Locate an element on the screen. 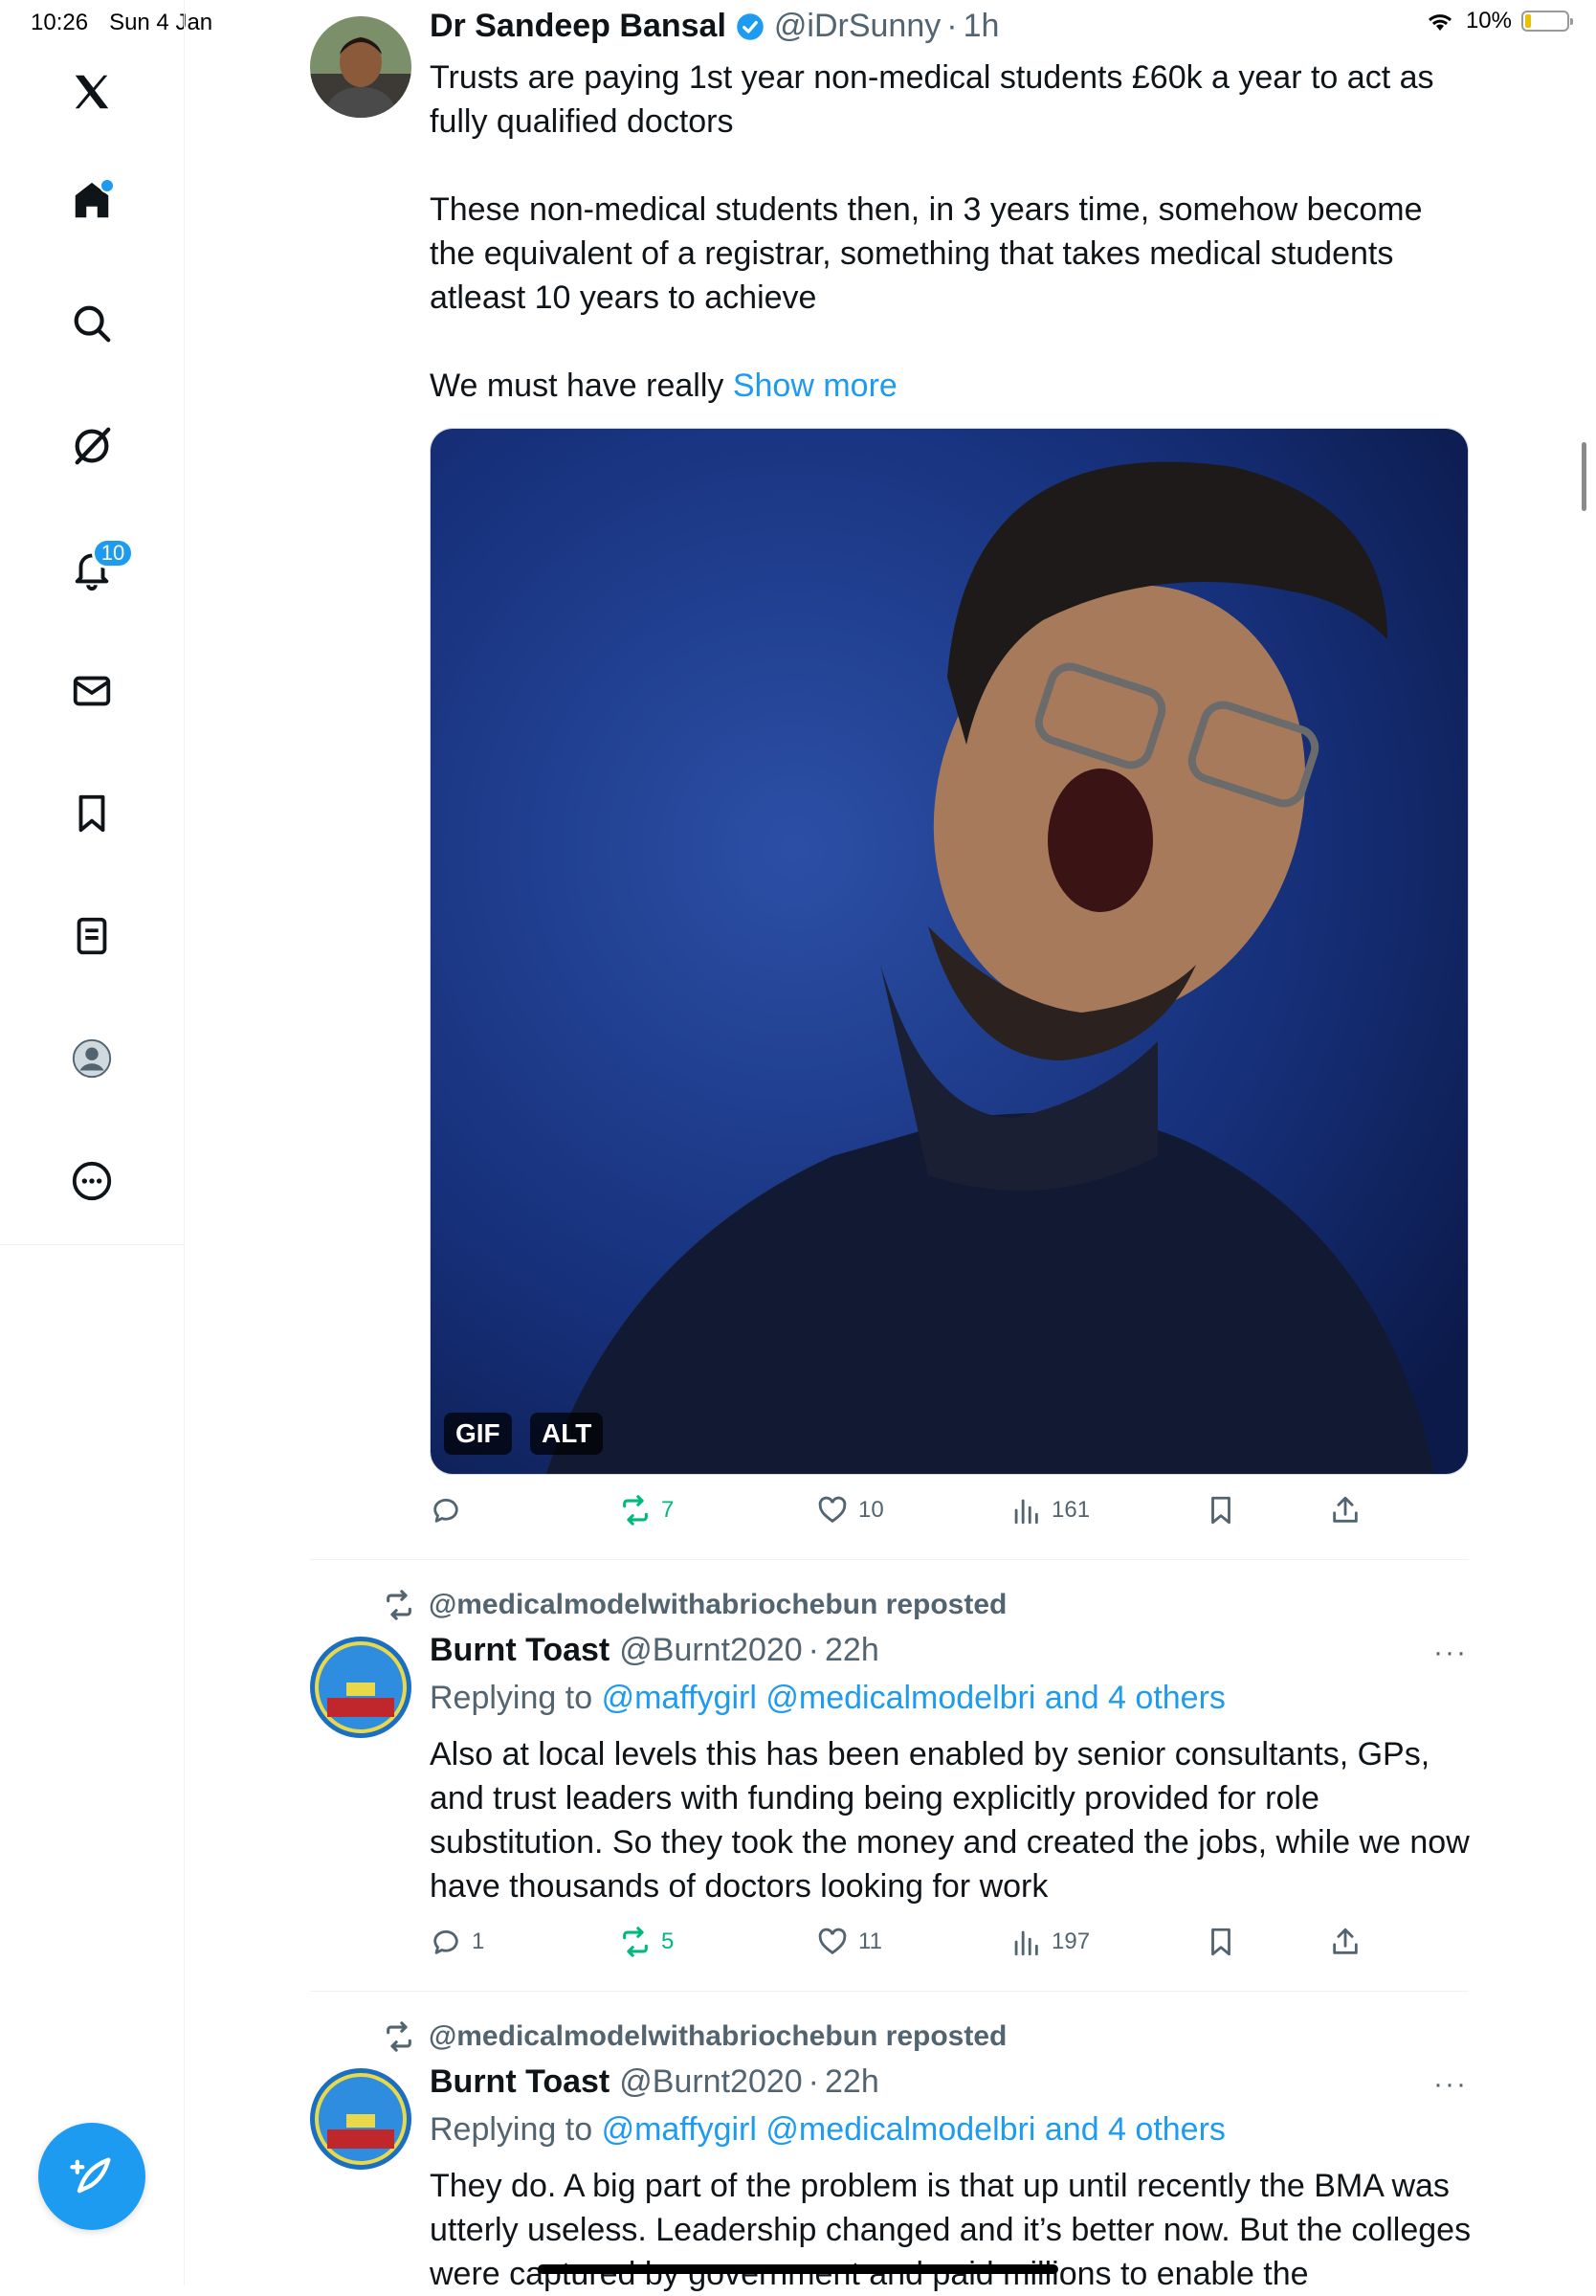 Image resolution: width=1596 pixels, height=2296 pixels. wifi-icon is located at coordinates (1440, 22).